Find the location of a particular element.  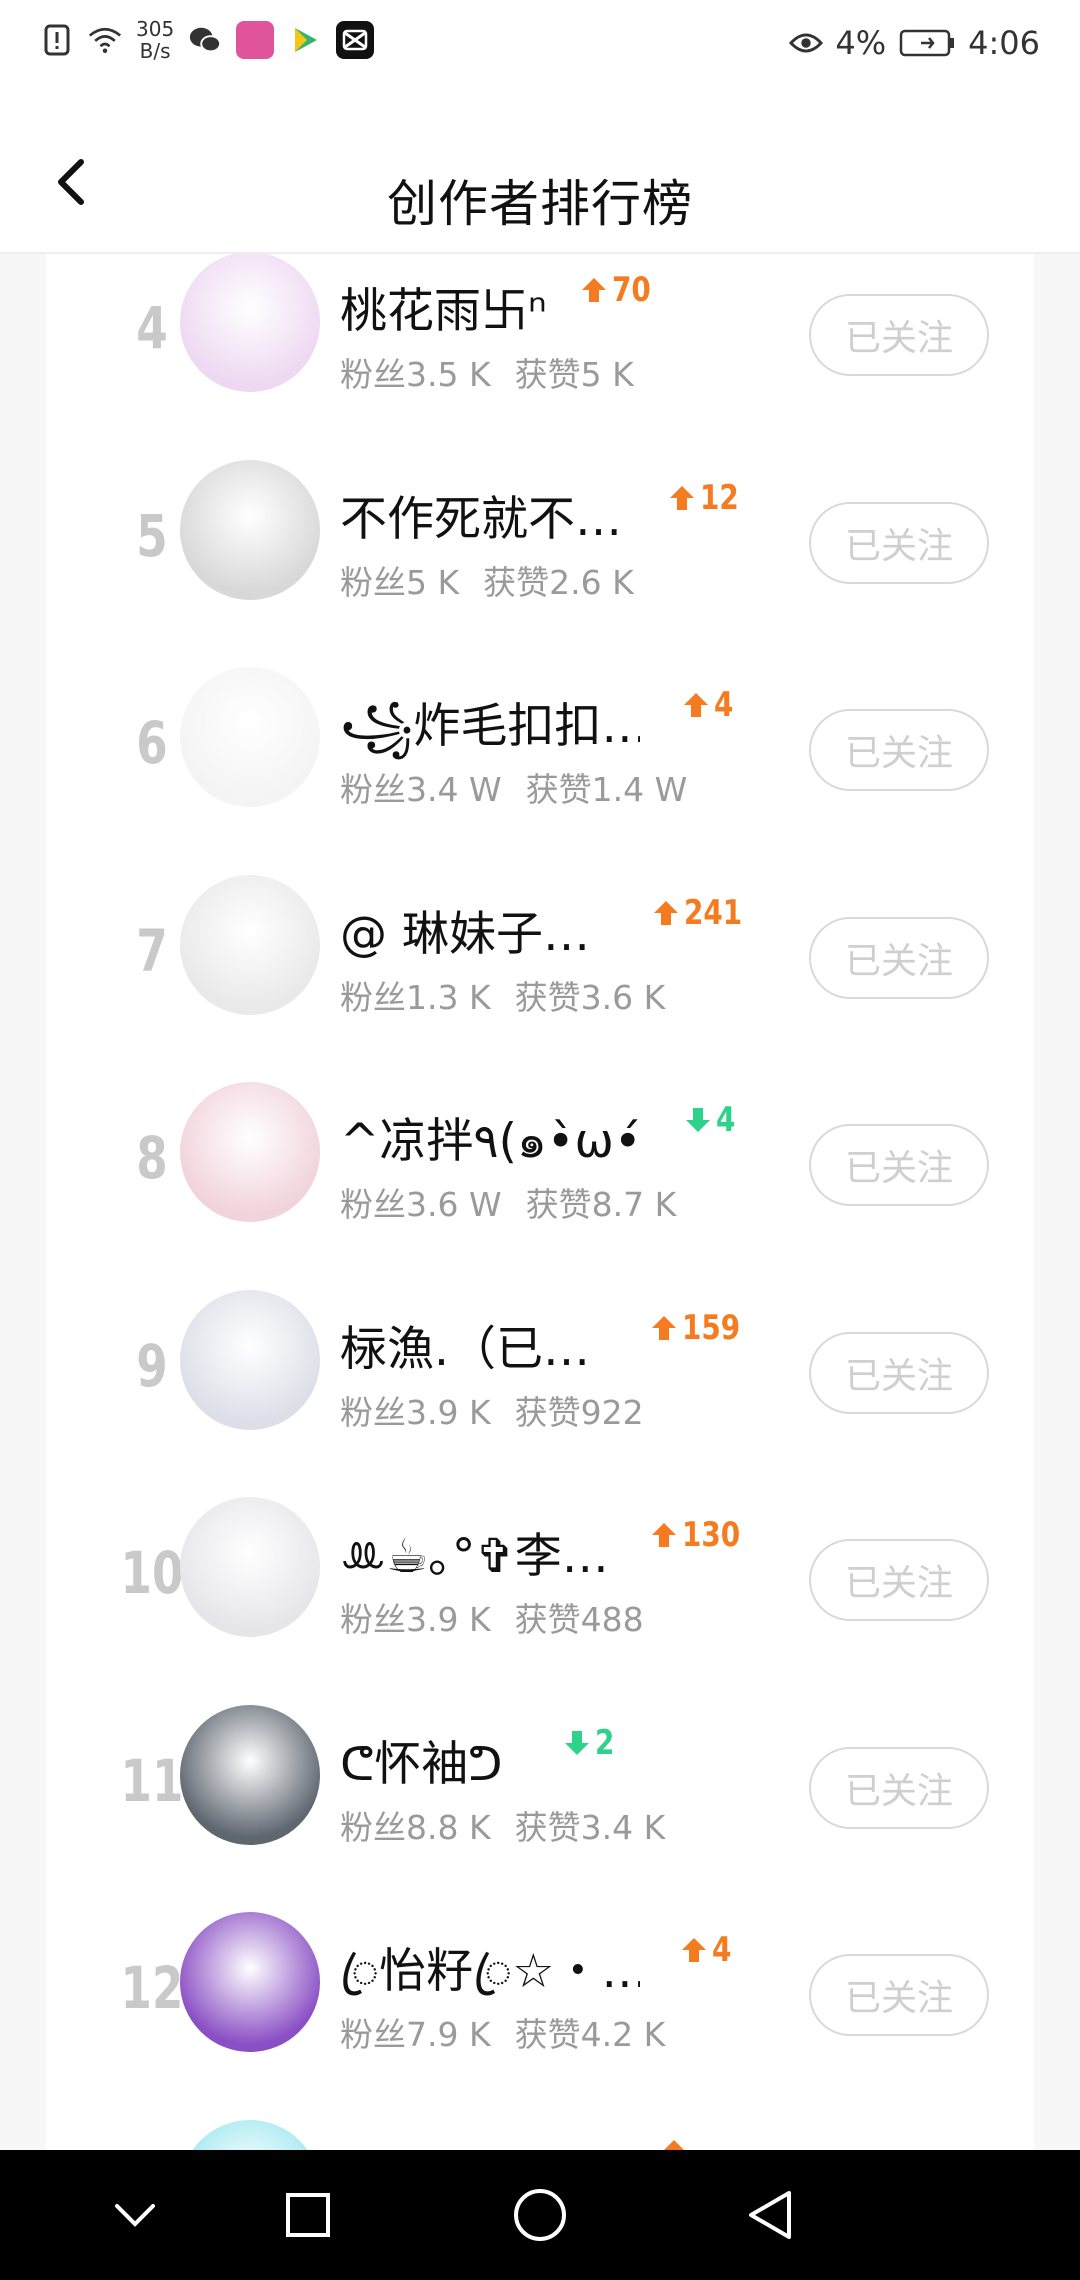

rank-change: 70 is located at coordinates (619, 290).